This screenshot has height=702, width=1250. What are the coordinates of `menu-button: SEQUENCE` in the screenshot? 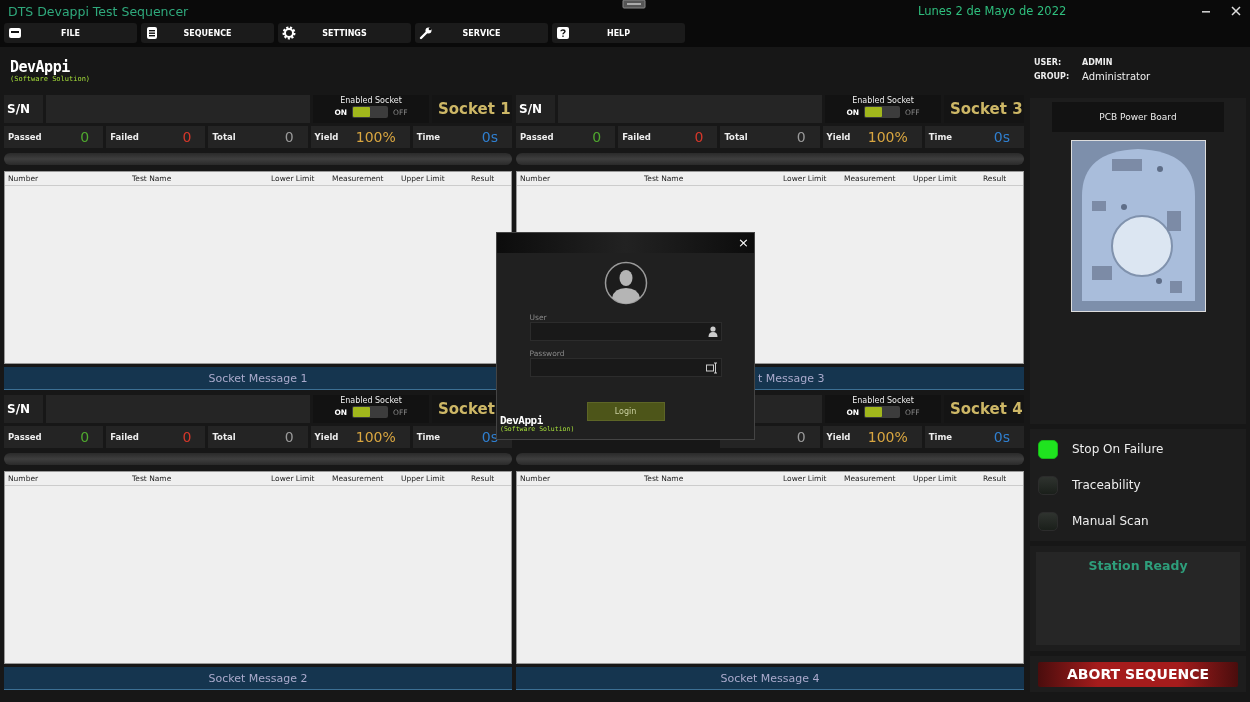 It's located at (207, 33).